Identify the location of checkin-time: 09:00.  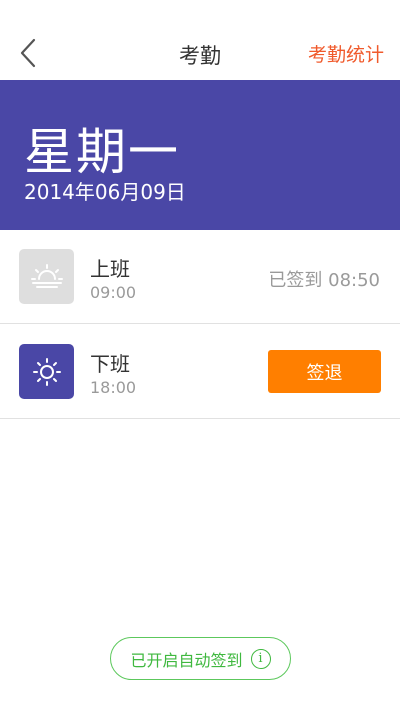
(113, 292).